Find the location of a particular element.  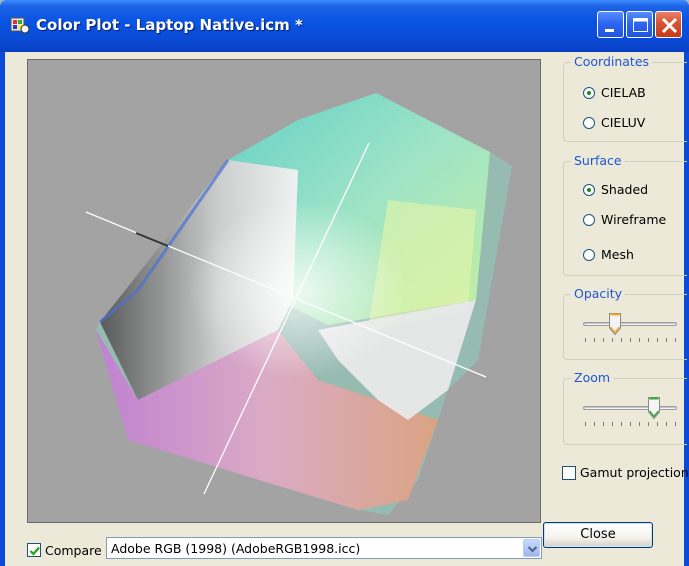

opacity-slider is located at coordinates (630, 324).